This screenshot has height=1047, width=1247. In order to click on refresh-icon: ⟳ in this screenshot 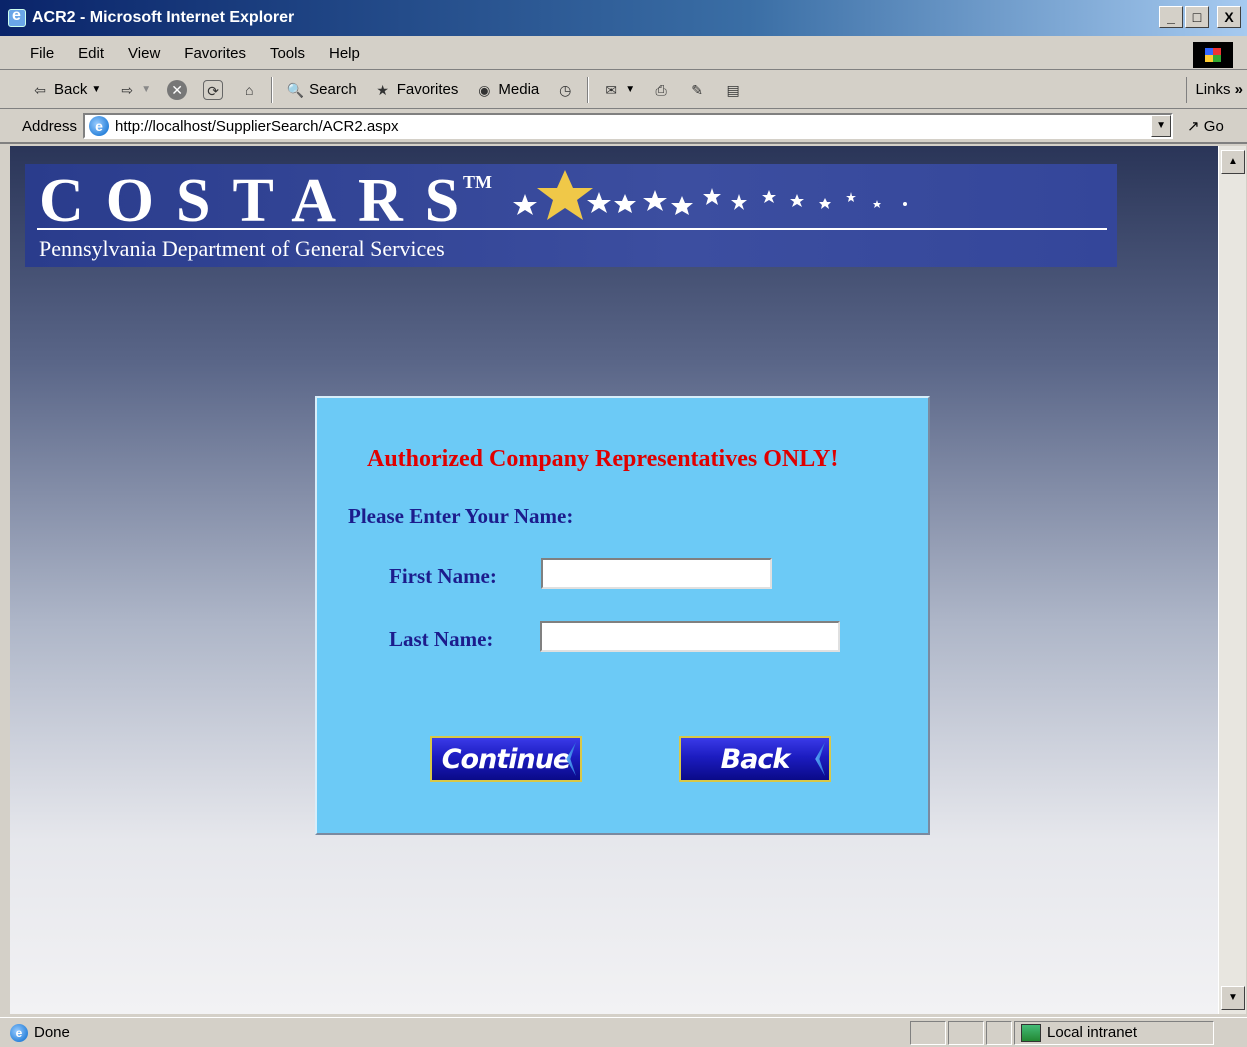, I will do `click(213, 89)`.